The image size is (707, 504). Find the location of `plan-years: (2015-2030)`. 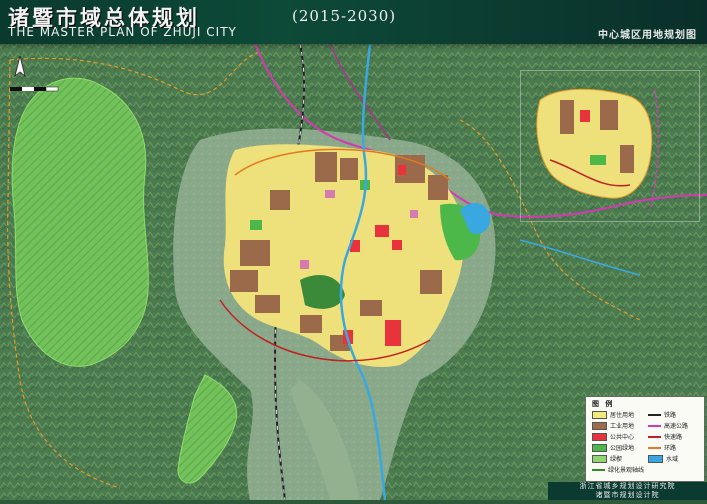

plan-years: (2015-2030) is located at coordinates (344, 16).